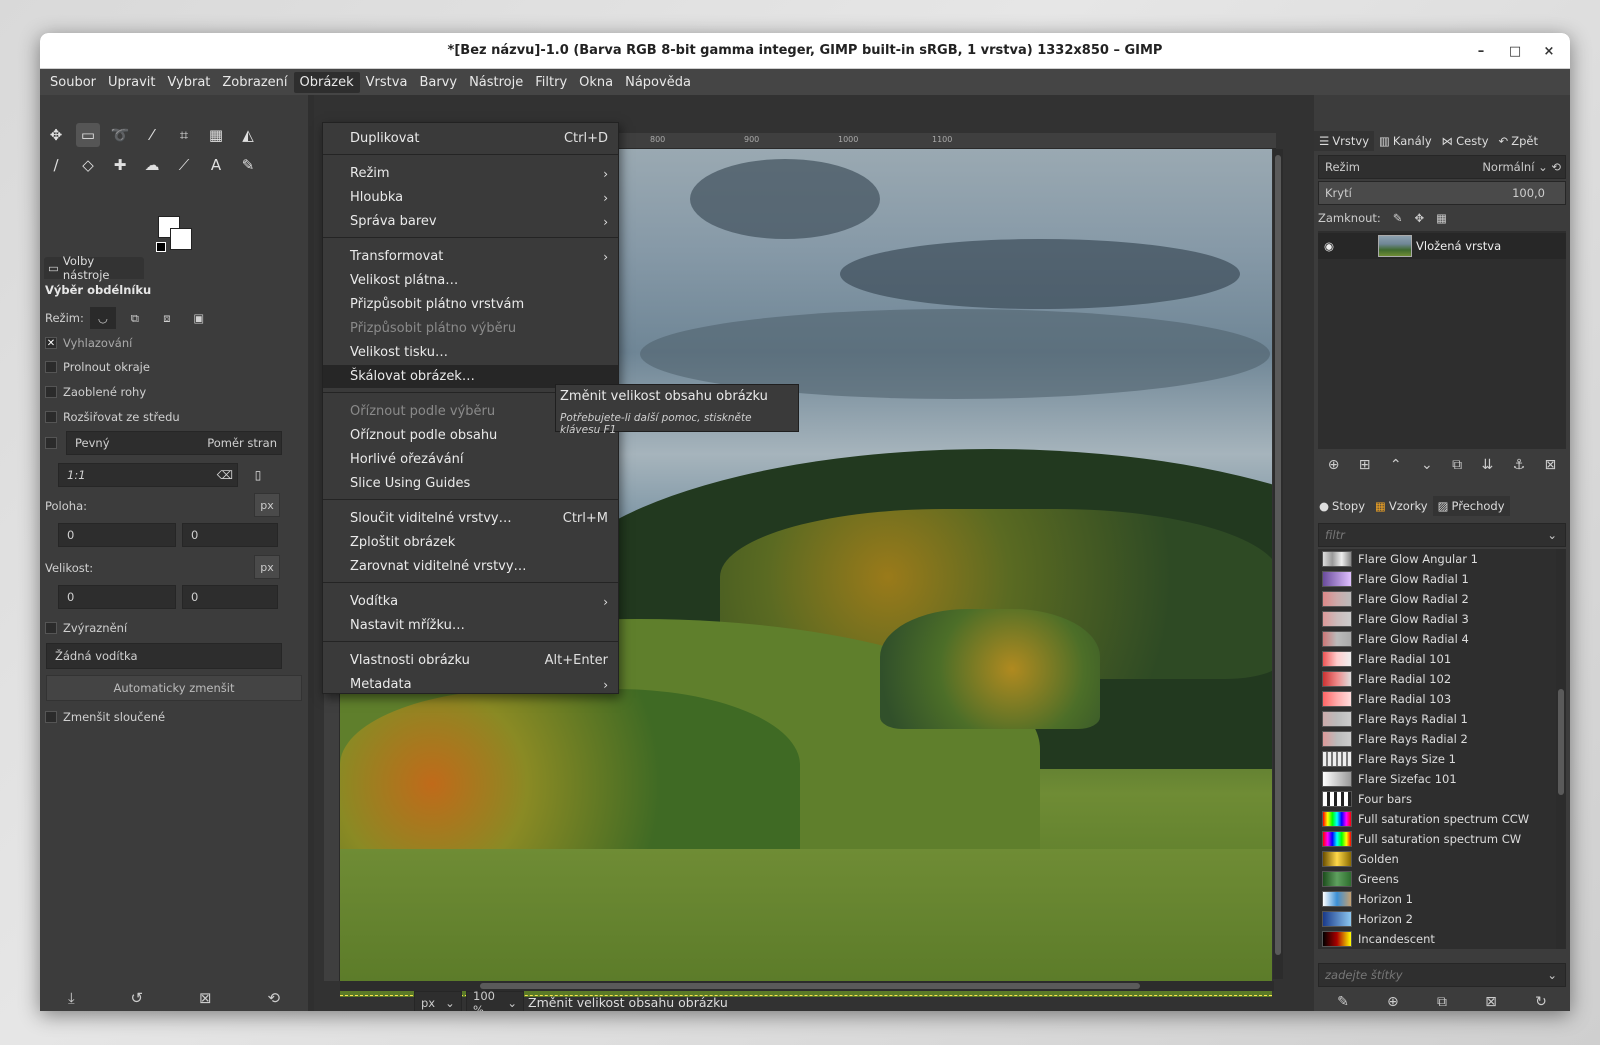 Image resolution: width=1600 pixels, height=1045 pixels. What do you see at coordinates (470, 197) in the screenshot?
I see `menu-item-depth: Hloubka ›` at bounding box center [470, 197].